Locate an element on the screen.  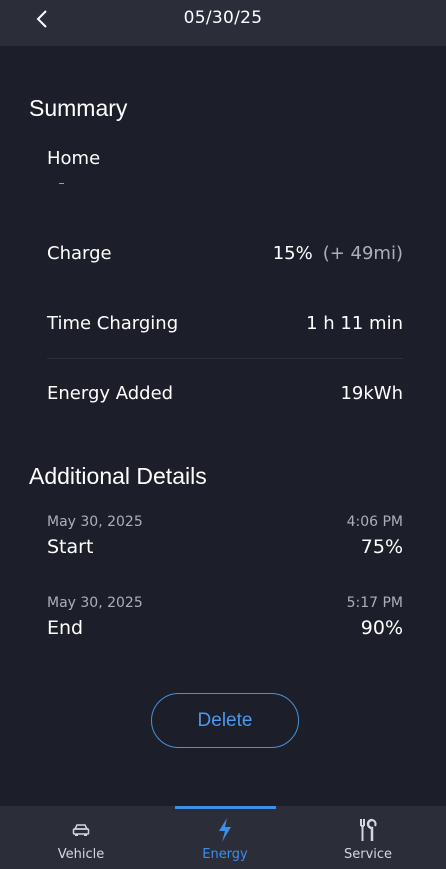
time-charging-label: Time Charging is located at coordinates (113, 323).